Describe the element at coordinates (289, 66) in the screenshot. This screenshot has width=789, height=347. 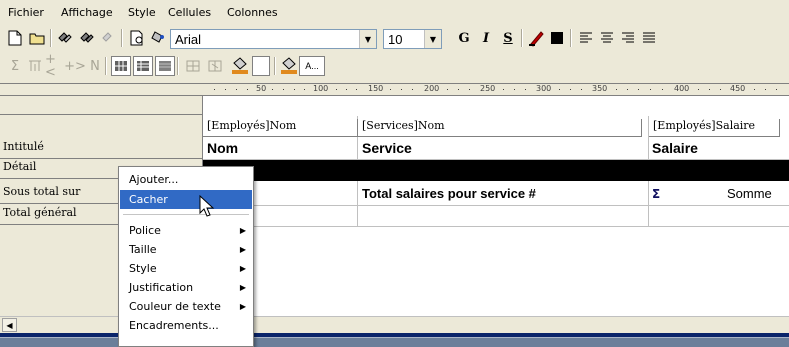
I see `background-color-icon` at that location.